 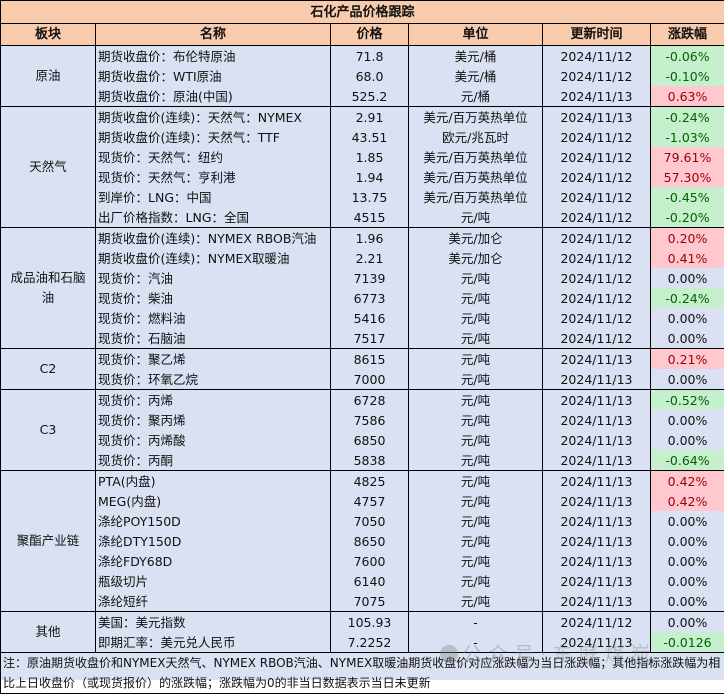 What do you see at coordinates (48, 76) in the screenshot?
I see `category-cell: 原油` at bounding box center [48, 76].